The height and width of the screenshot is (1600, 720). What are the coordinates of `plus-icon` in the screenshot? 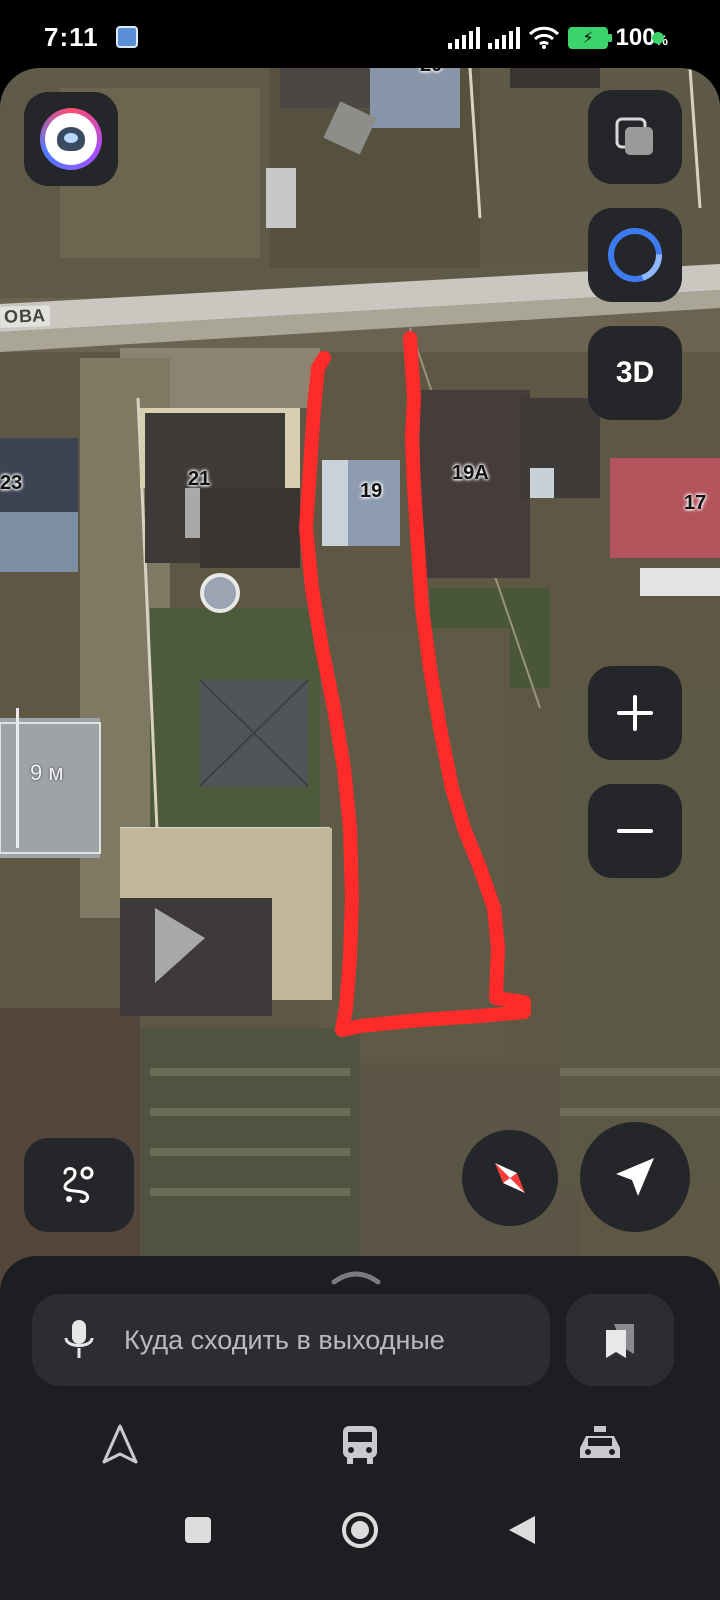 It's located at (635, 713).